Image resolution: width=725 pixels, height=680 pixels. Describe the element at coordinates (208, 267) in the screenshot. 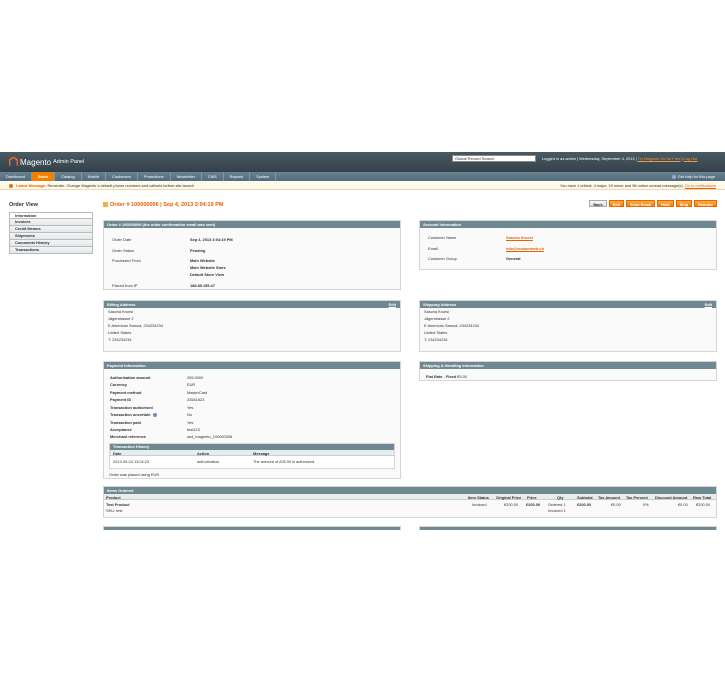

I see `store-name: Main Website Store` at that location.